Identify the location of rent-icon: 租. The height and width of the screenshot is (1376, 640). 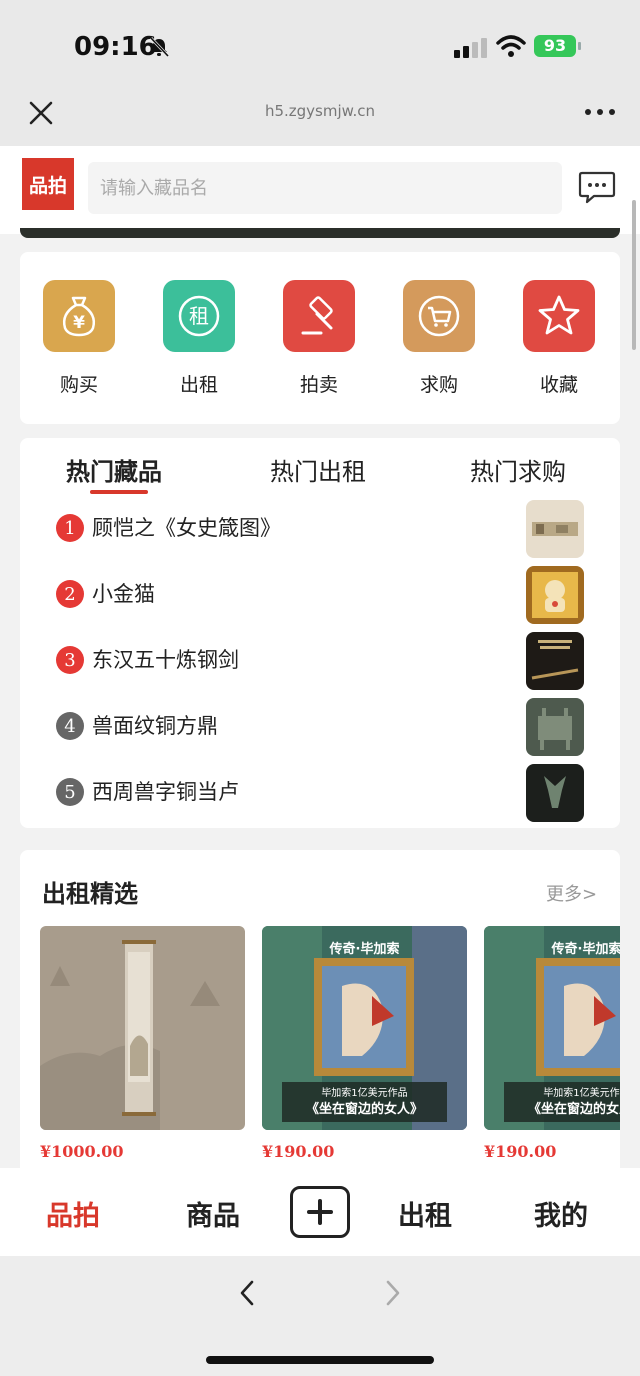
(199, 316).